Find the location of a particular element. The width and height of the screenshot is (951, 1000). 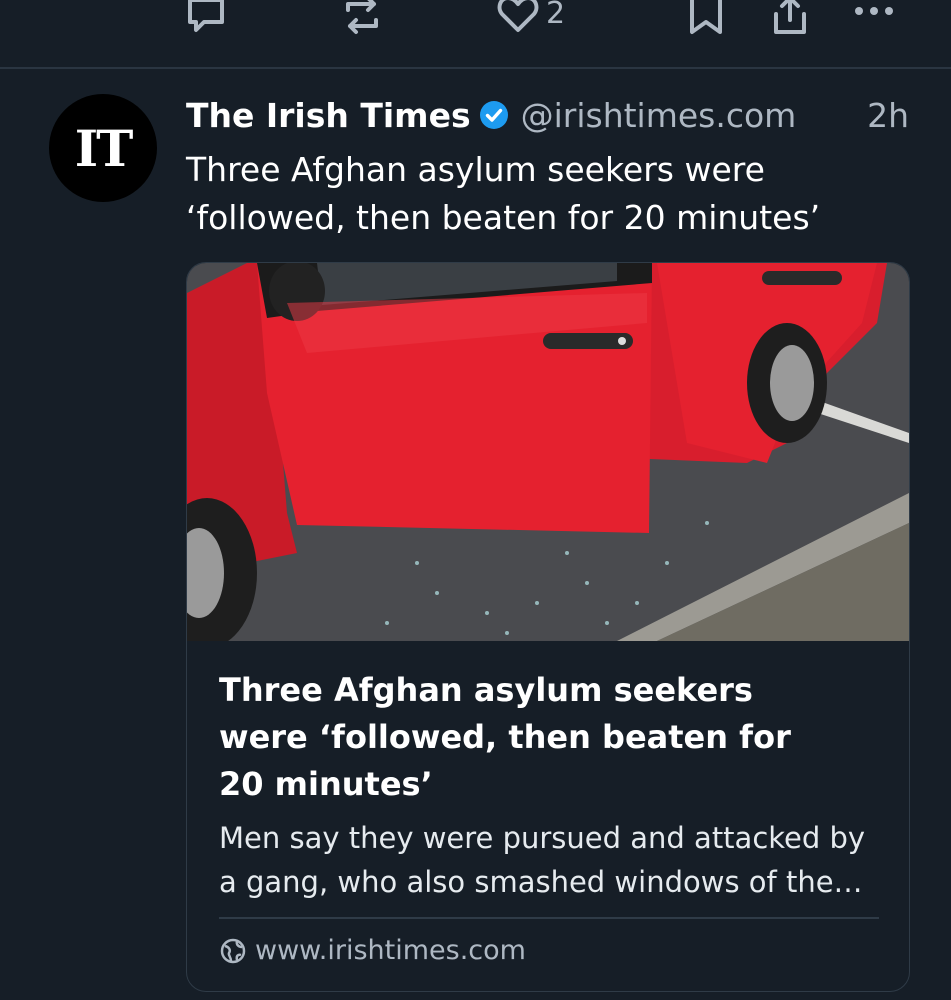

previous-post-actions: 2 is located at coordinates (475, 18).